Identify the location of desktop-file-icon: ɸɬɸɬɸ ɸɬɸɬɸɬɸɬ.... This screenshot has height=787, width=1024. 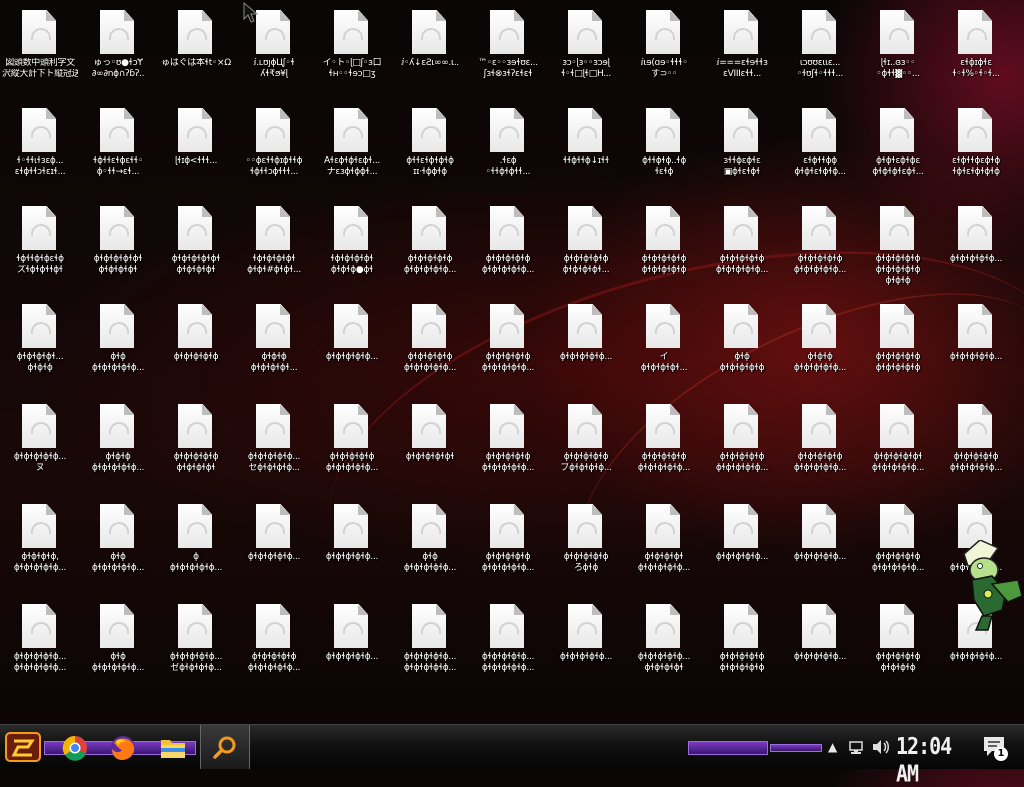
(274, 342).